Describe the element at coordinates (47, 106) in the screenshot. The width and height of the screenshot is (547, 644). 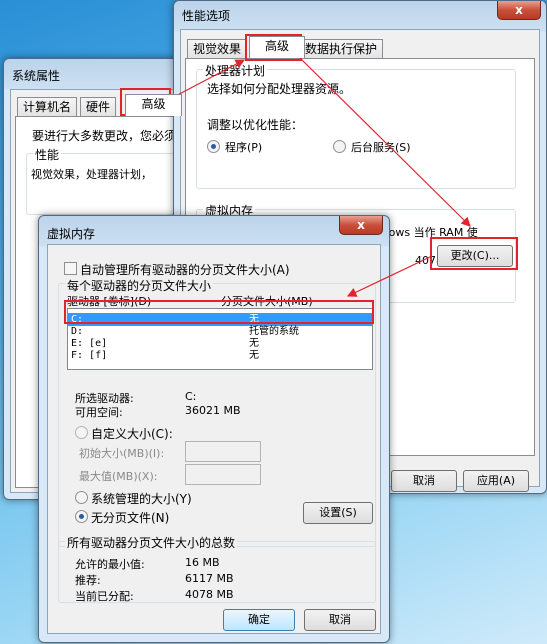
I see `tab-computer-name: 计算机名` at that location.